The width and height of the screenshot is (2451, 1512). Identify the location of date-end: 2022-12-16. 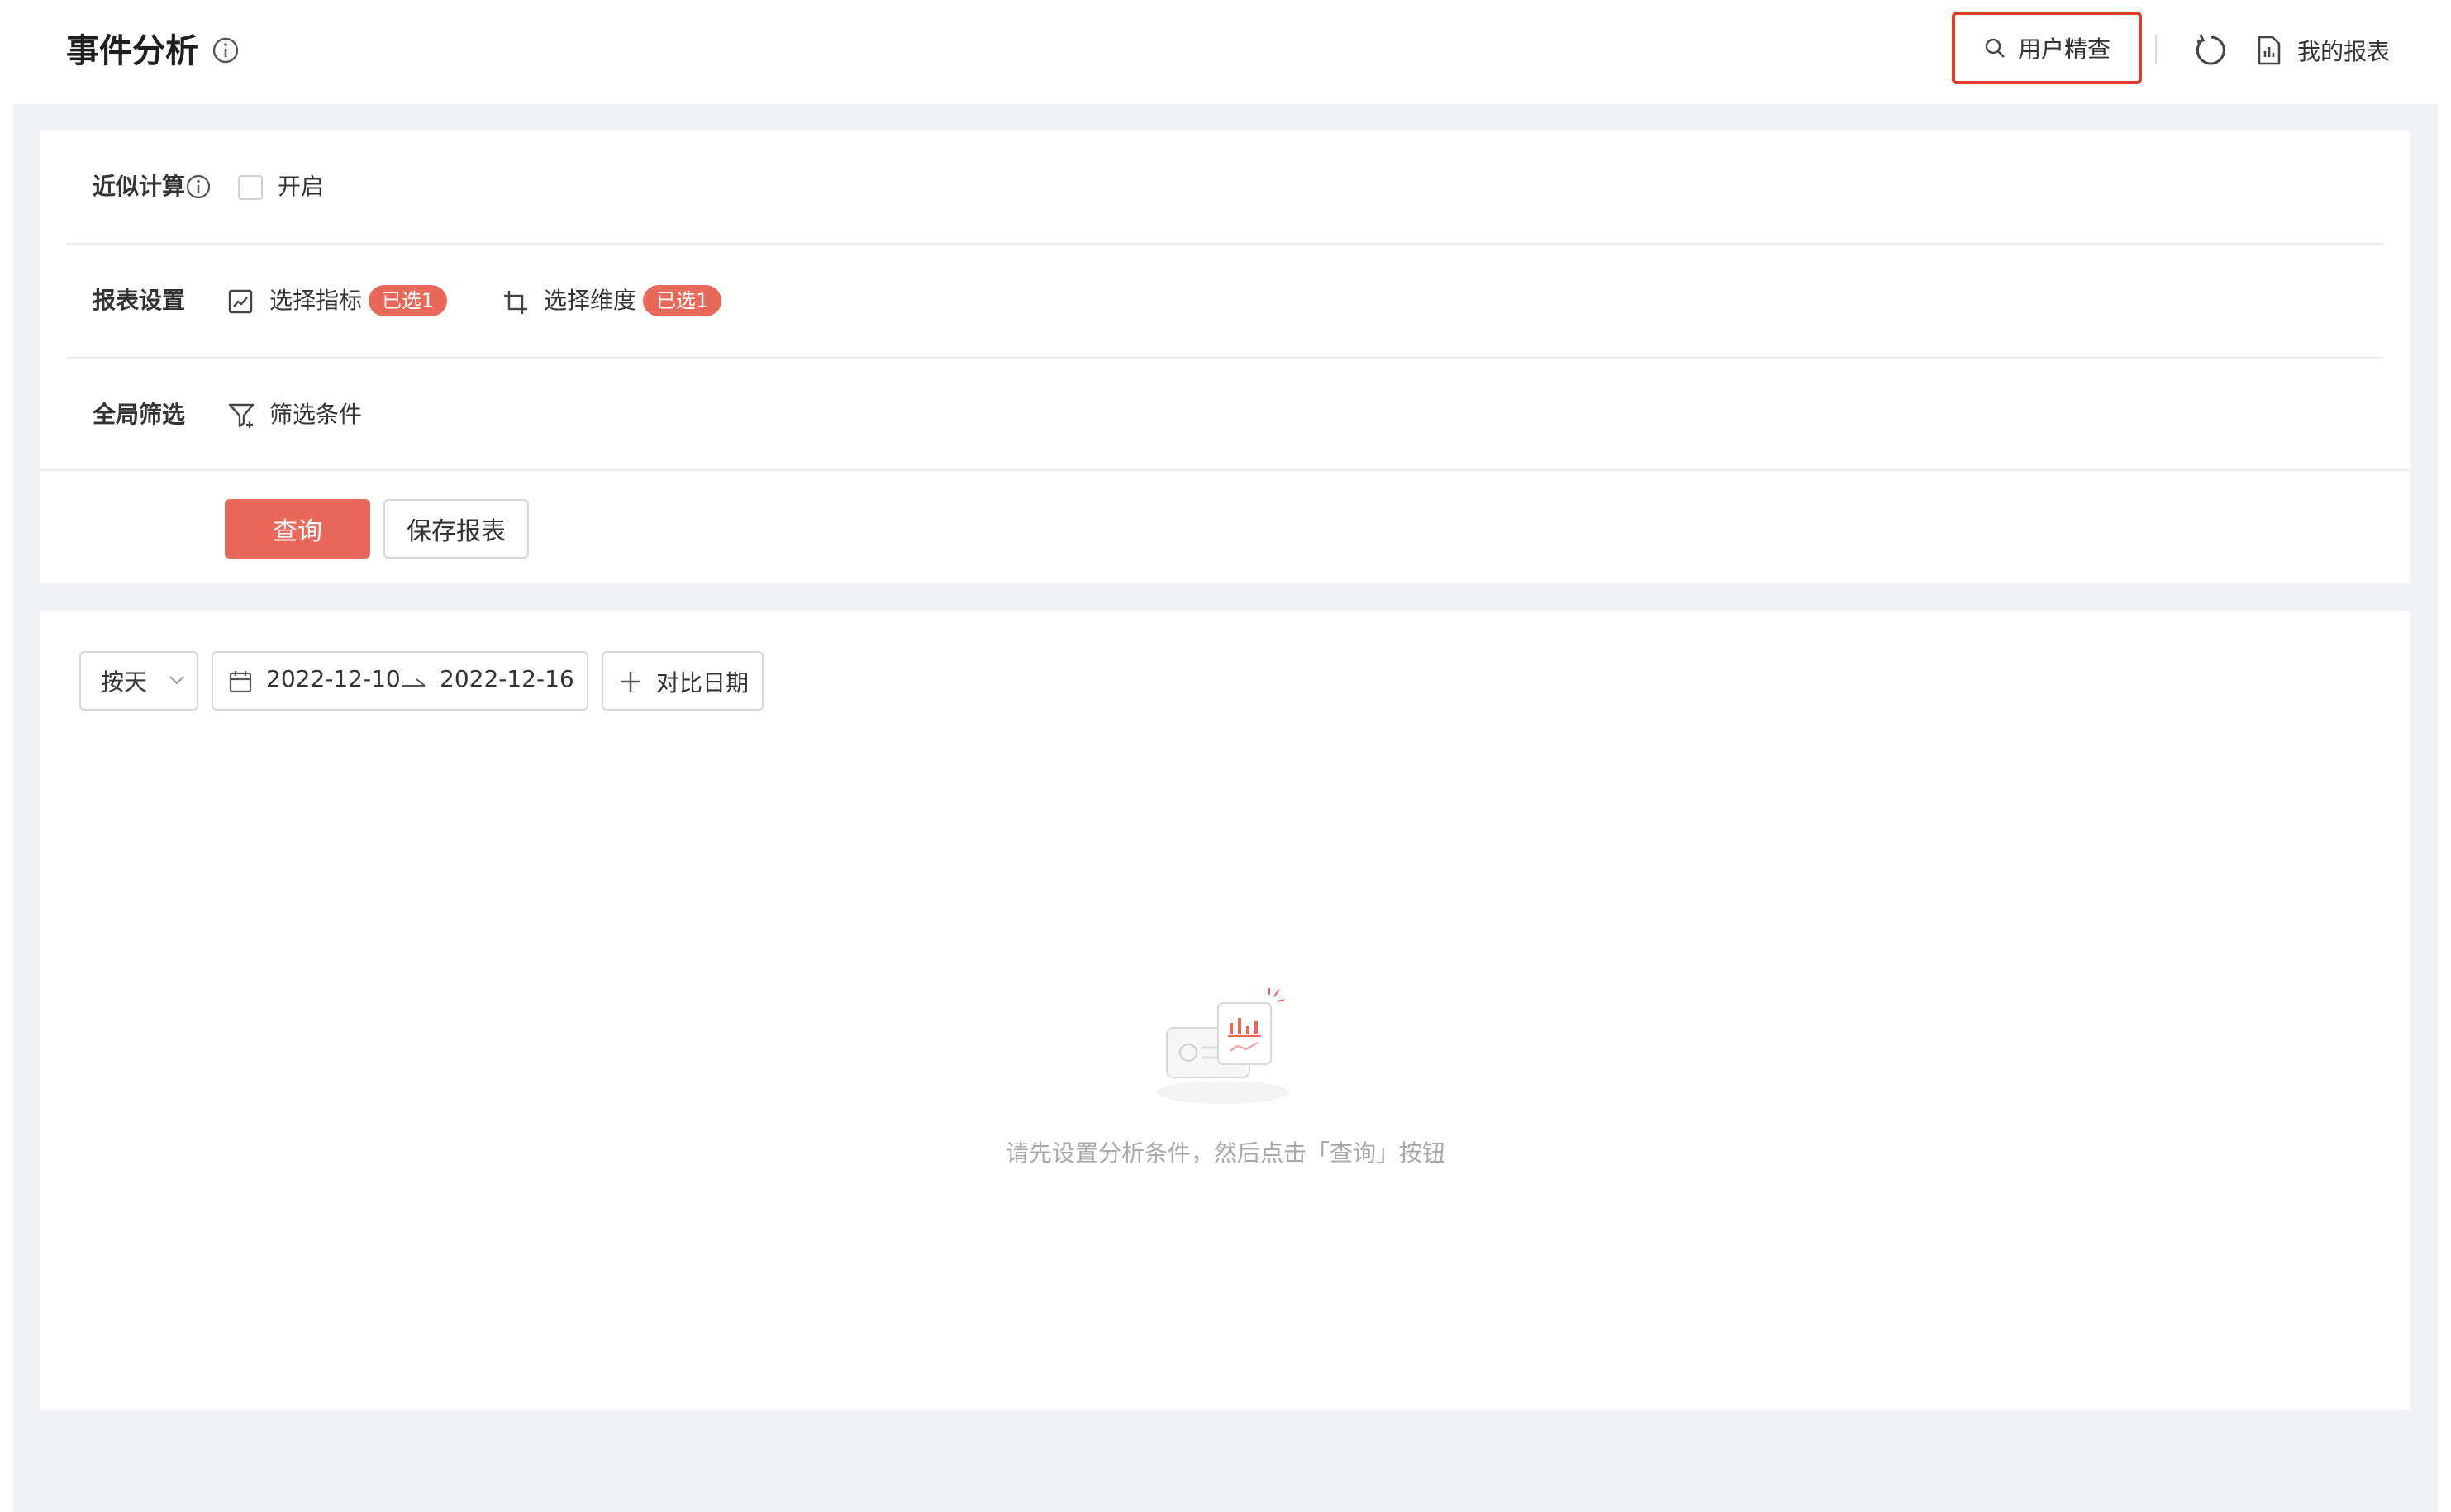
(507, 678).